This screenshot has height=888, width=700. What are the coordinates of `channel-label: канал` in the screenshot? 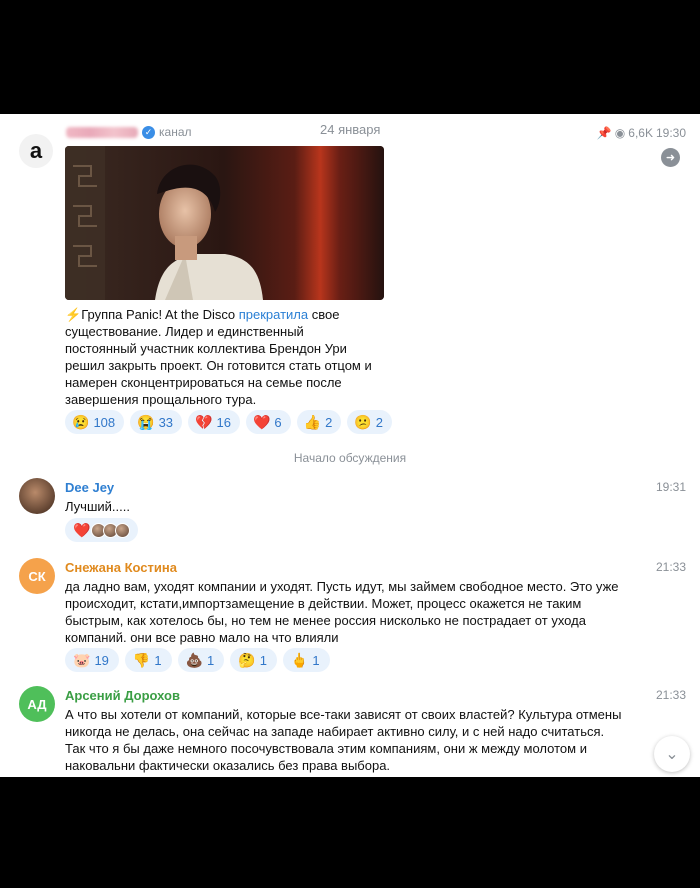 It's located at (175, 132).